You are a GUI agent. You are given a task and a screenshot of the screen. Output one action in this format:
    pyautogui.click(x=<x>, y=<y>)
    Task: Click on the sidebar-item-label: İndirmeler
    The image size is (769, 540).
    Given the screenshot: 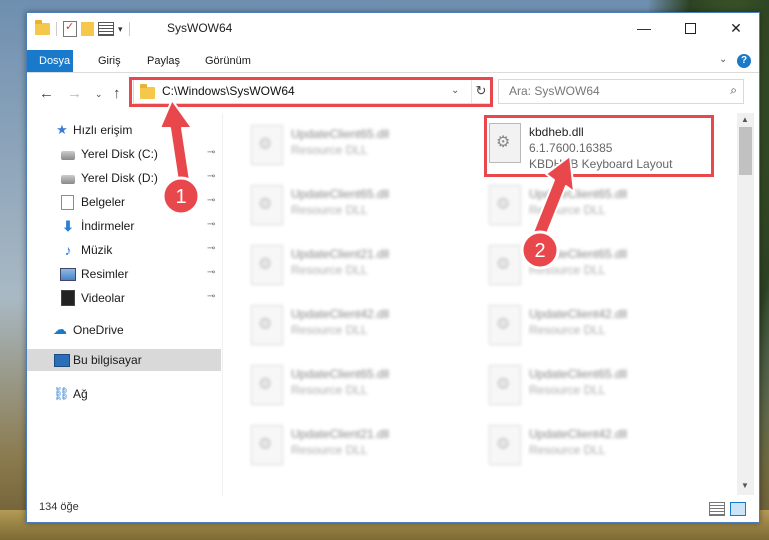 What is the action you would take?
    pyautogui.click(x=108, y=226)
    